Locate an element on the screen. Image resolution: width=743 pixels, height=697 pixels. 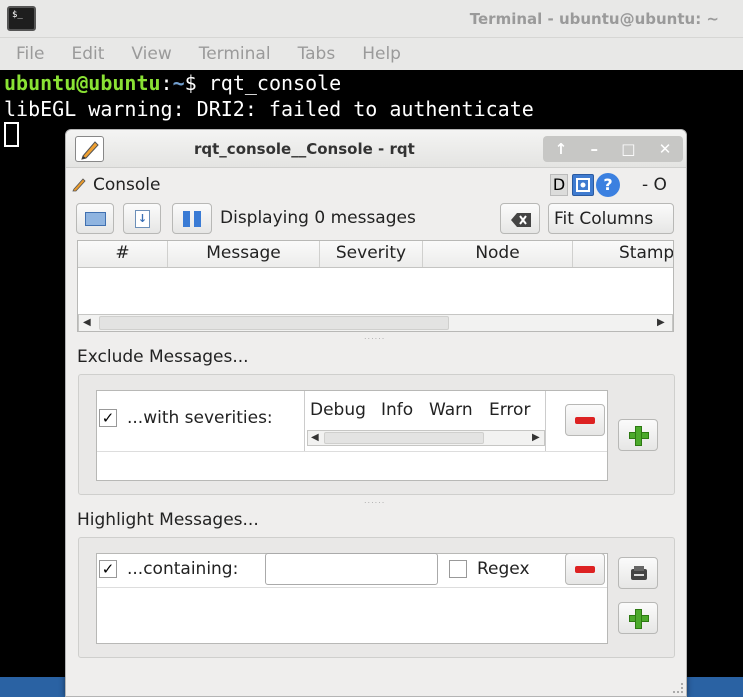
menu-edit: Edit is located at coordinates (87, 54).